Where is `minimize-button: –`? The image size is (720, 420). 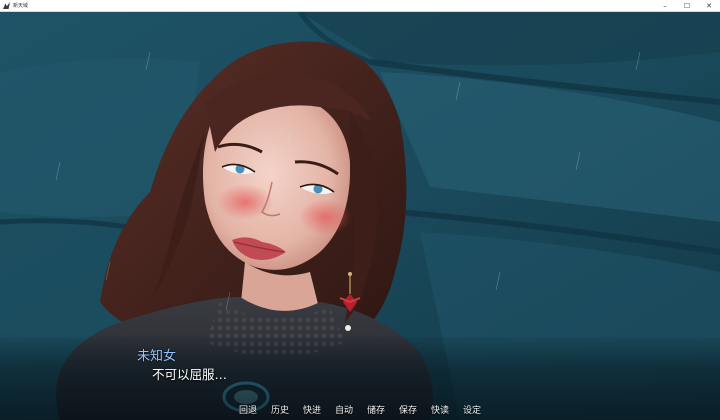 minimize-button: – is located at coordinates (665, 6).